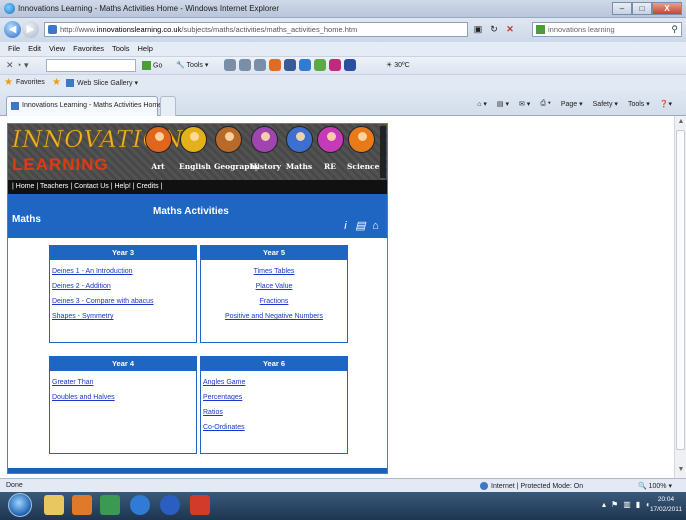 The image size is (686, 520). What do you see at coordinates (330, 139) in the screenshot?
I see `re-character-icon` at bounding box center [330, 139].